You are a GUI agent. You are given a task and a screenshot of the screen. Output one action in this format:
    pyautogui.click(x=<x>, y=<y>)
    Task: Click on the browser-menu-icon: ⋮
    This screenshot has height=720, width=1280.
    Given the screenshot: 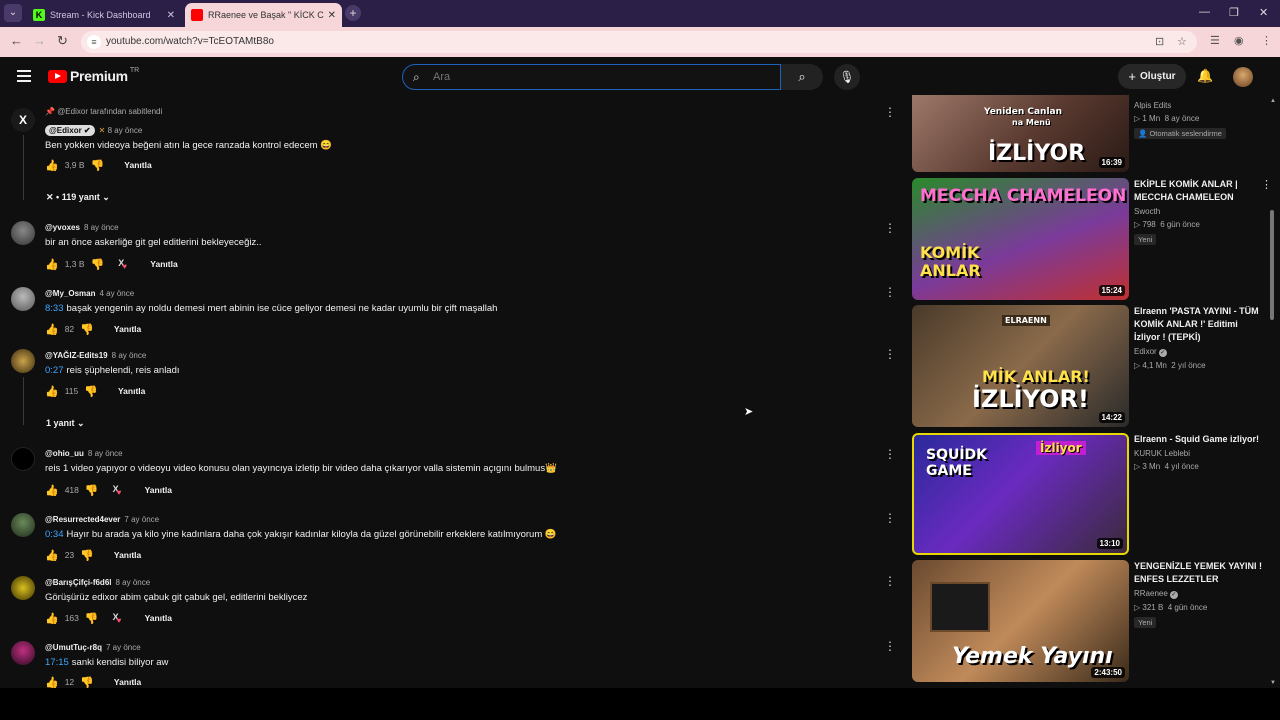 What is the action you would take?
    pyautogui.click(x=1266, y=40)
    